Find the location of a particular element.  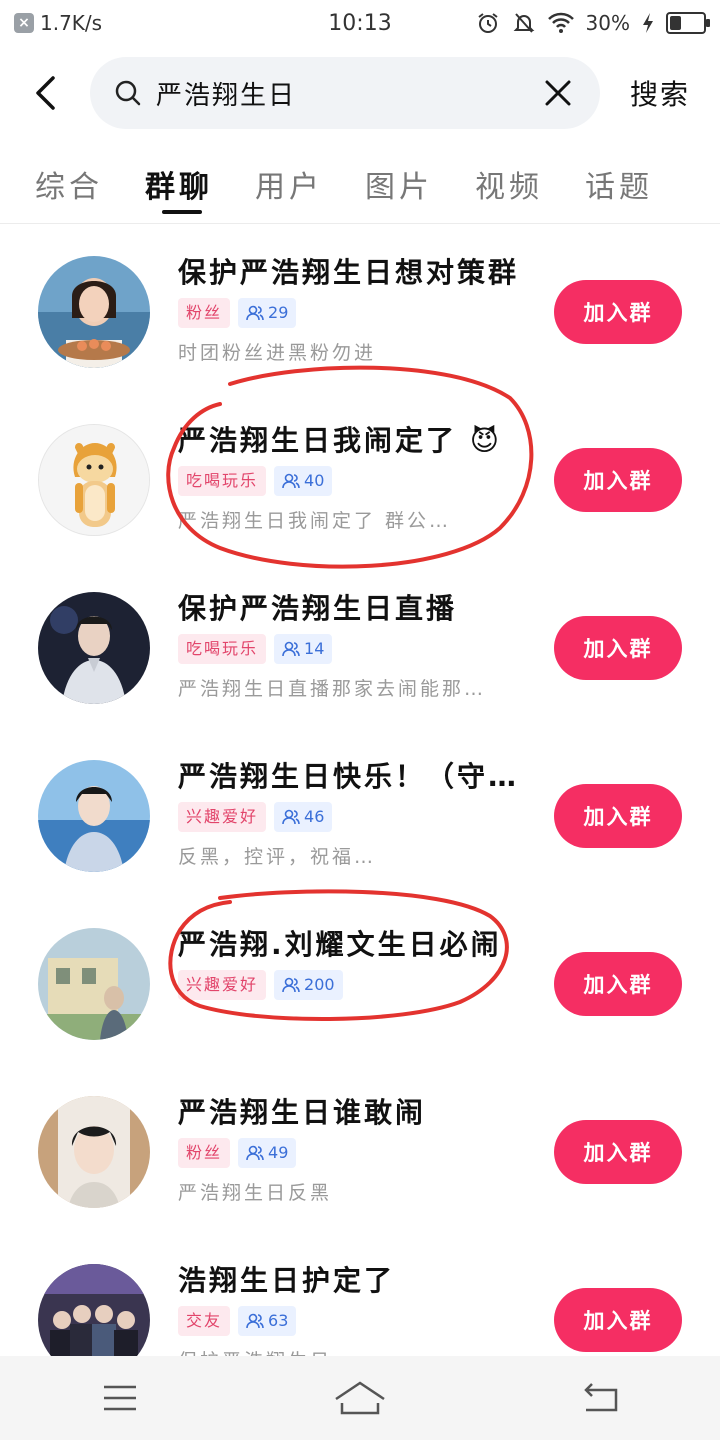

member-count: 200 is located at coordinates (319, 984).